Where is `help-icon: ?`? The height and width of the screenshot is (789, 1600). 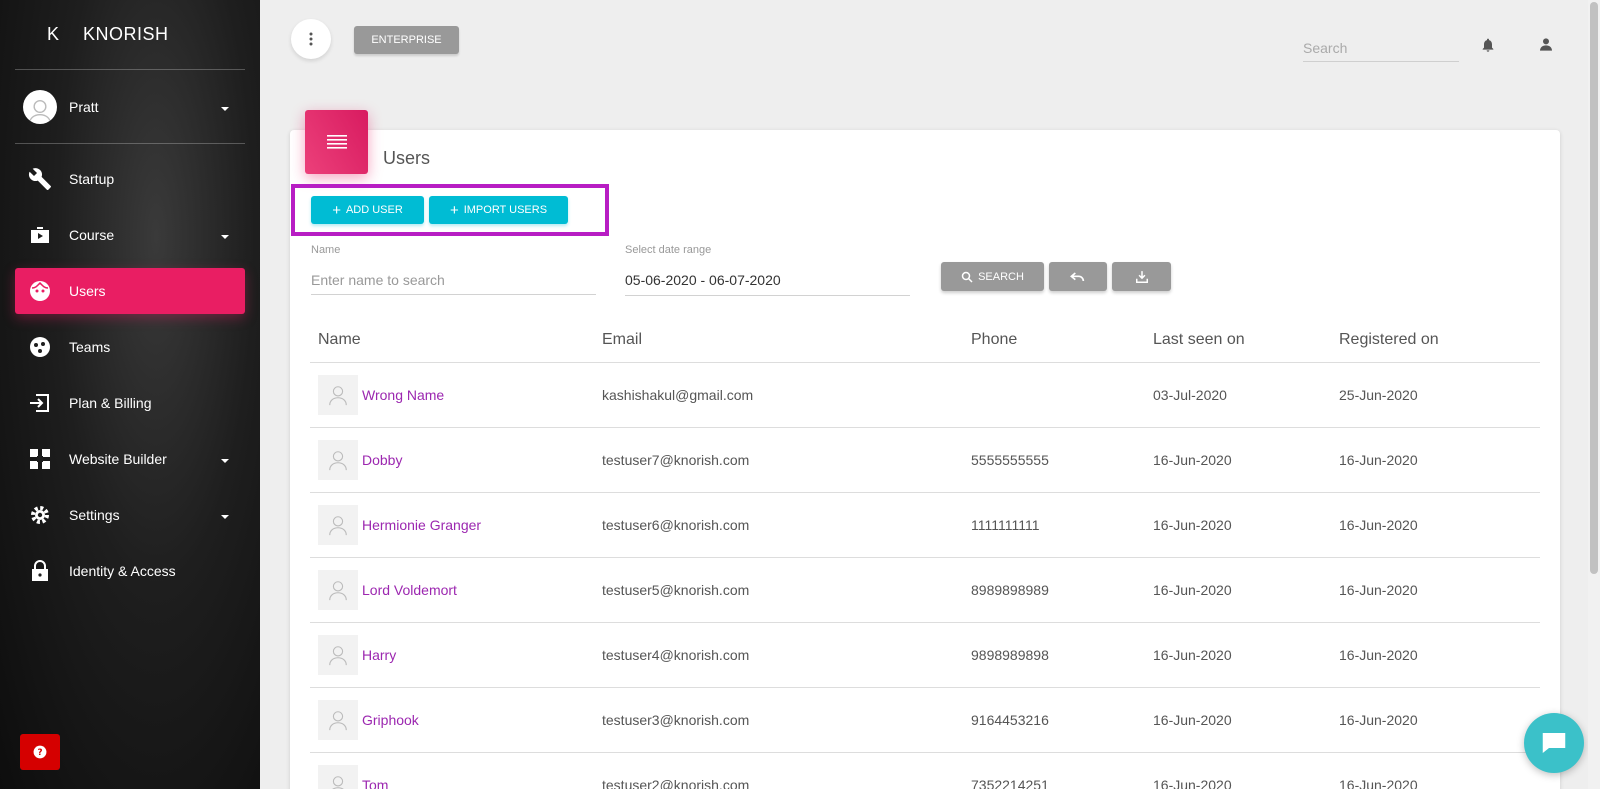
help-icon: ? is located at coordinates (40, 752).